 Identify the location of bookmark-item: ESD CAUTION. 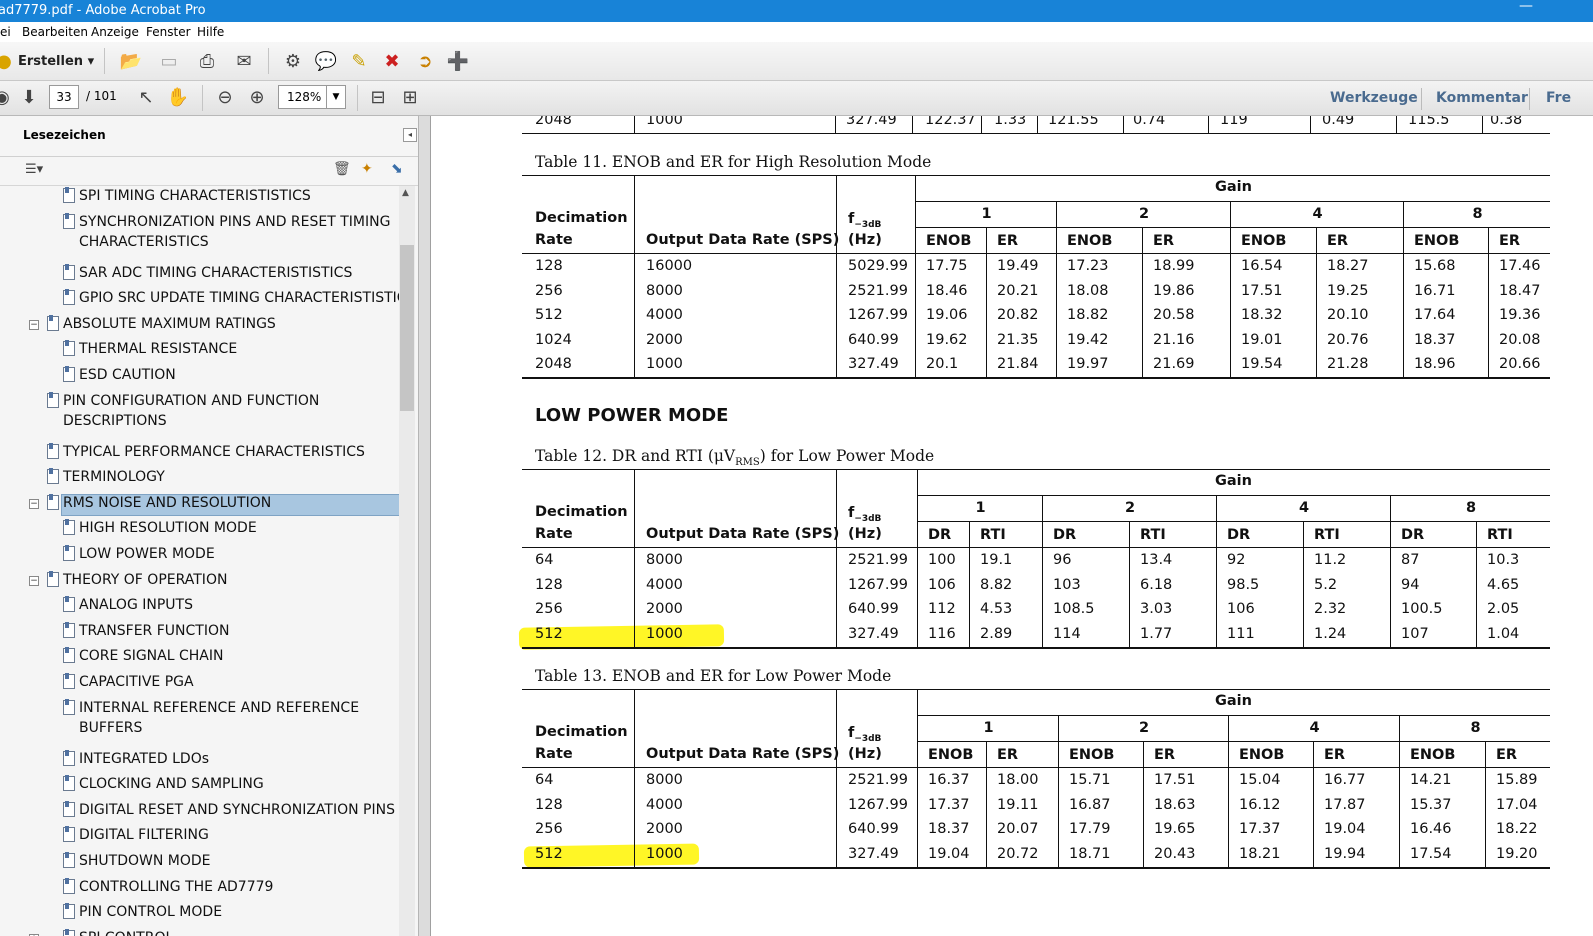
(127, 375).